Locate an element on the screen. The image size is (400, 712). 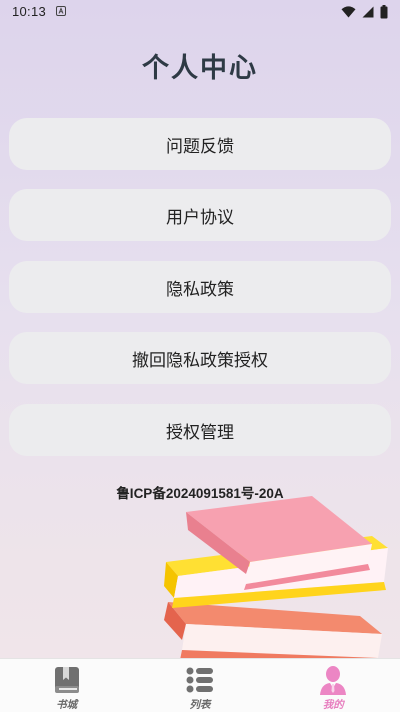
status-bar: 10:13 is located at coordinates (200, 12).